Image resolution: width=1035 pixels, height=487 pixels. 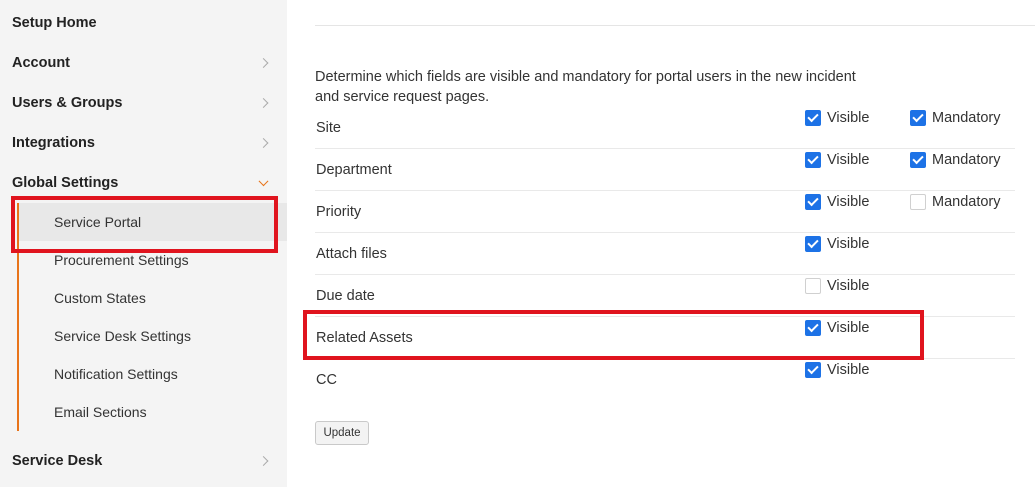 I want to click on nav-account-label: Account, so click(x=41, y=63).